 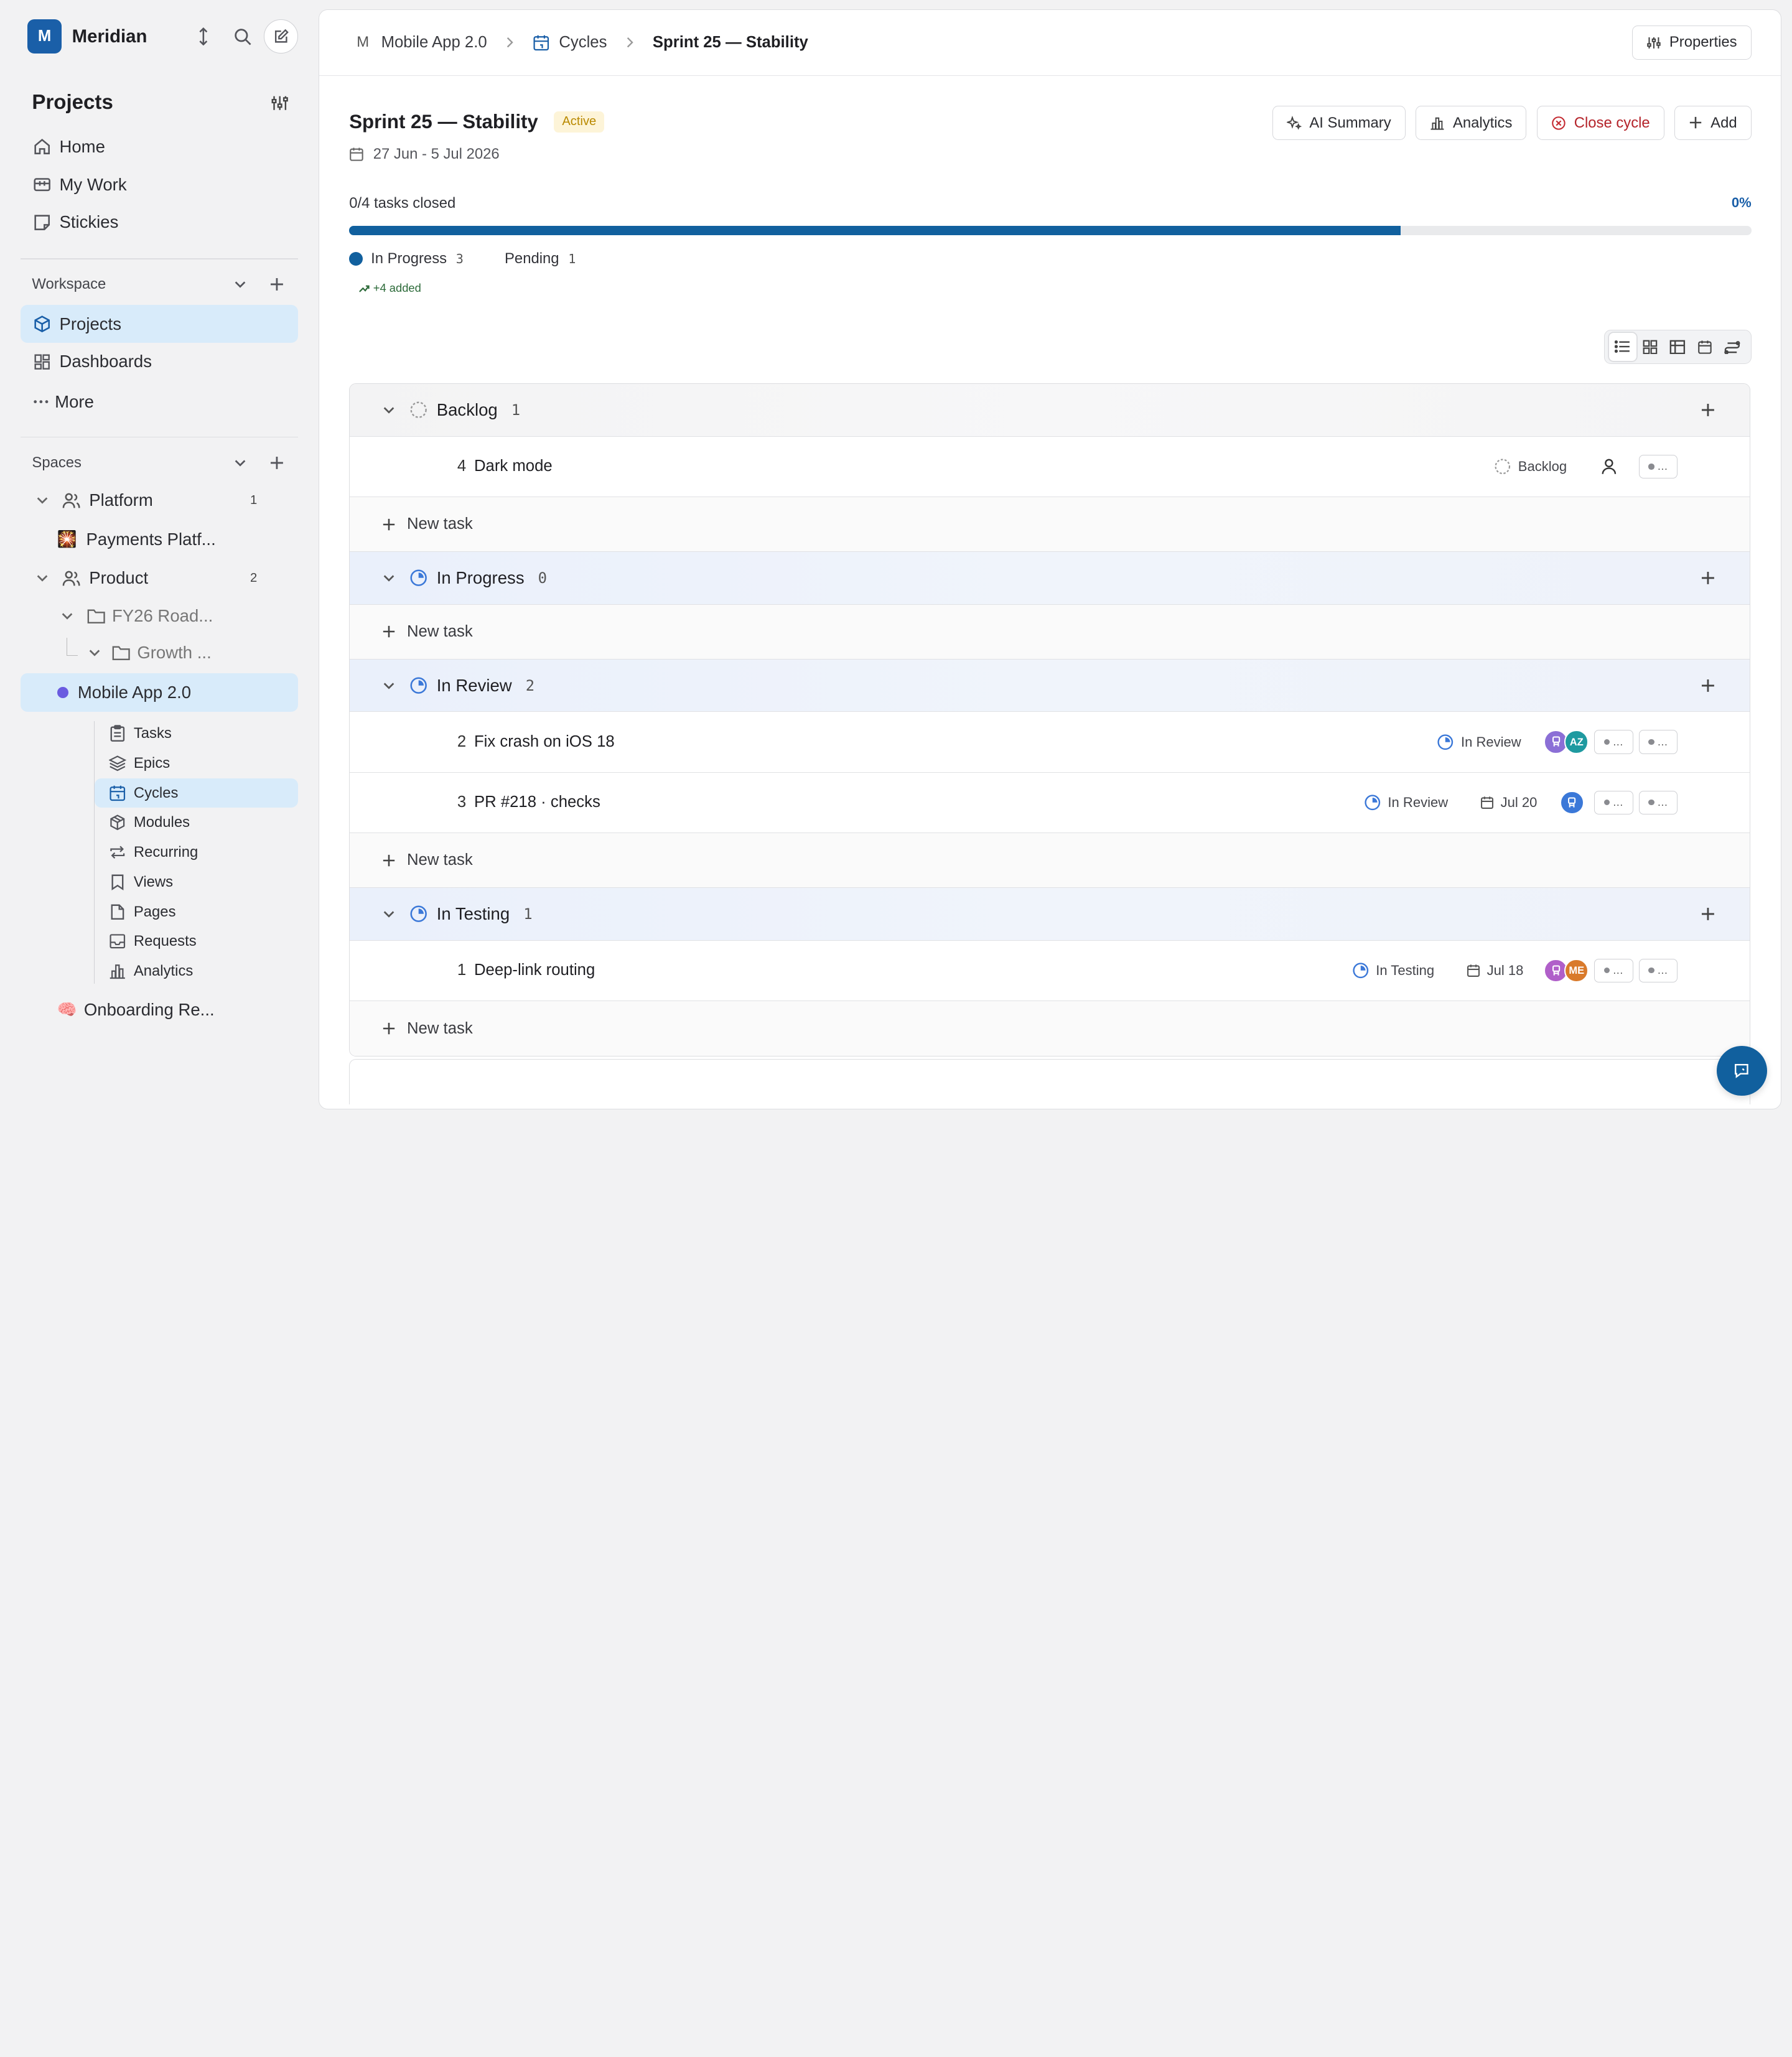 I want to click on sidebar-item-stickies: Stickies, so click(x=159, y=222).